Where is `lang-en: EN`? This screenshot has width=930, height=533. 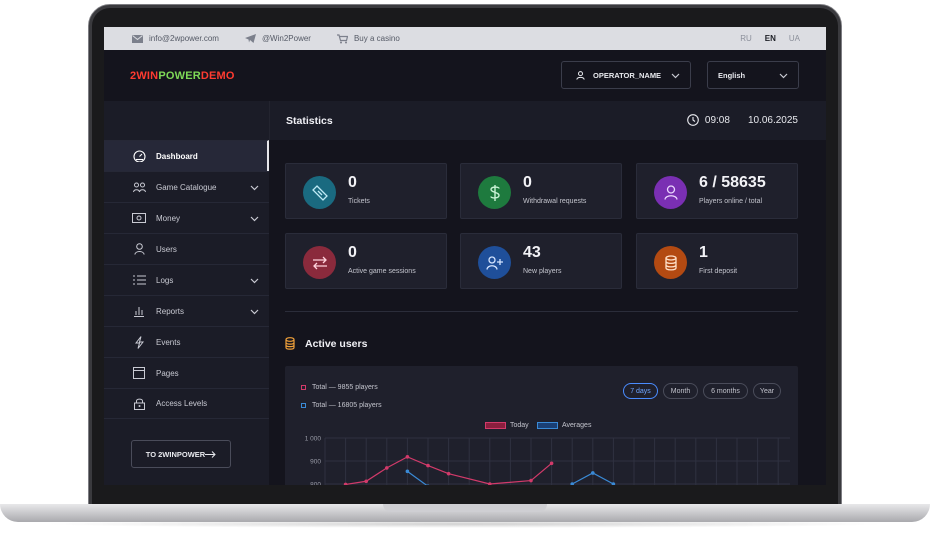 lang-en: EN is located at coordinates (770, 38).